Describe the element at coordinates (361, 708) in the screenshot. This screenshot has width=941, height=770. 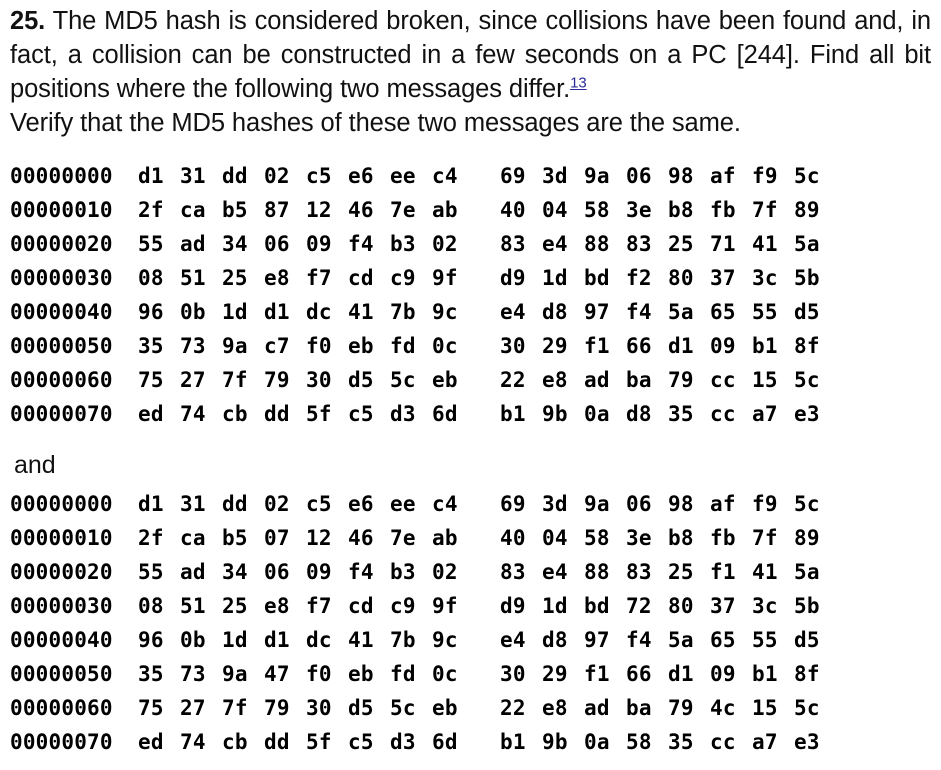
I see `hex-byte: d5` at that location.